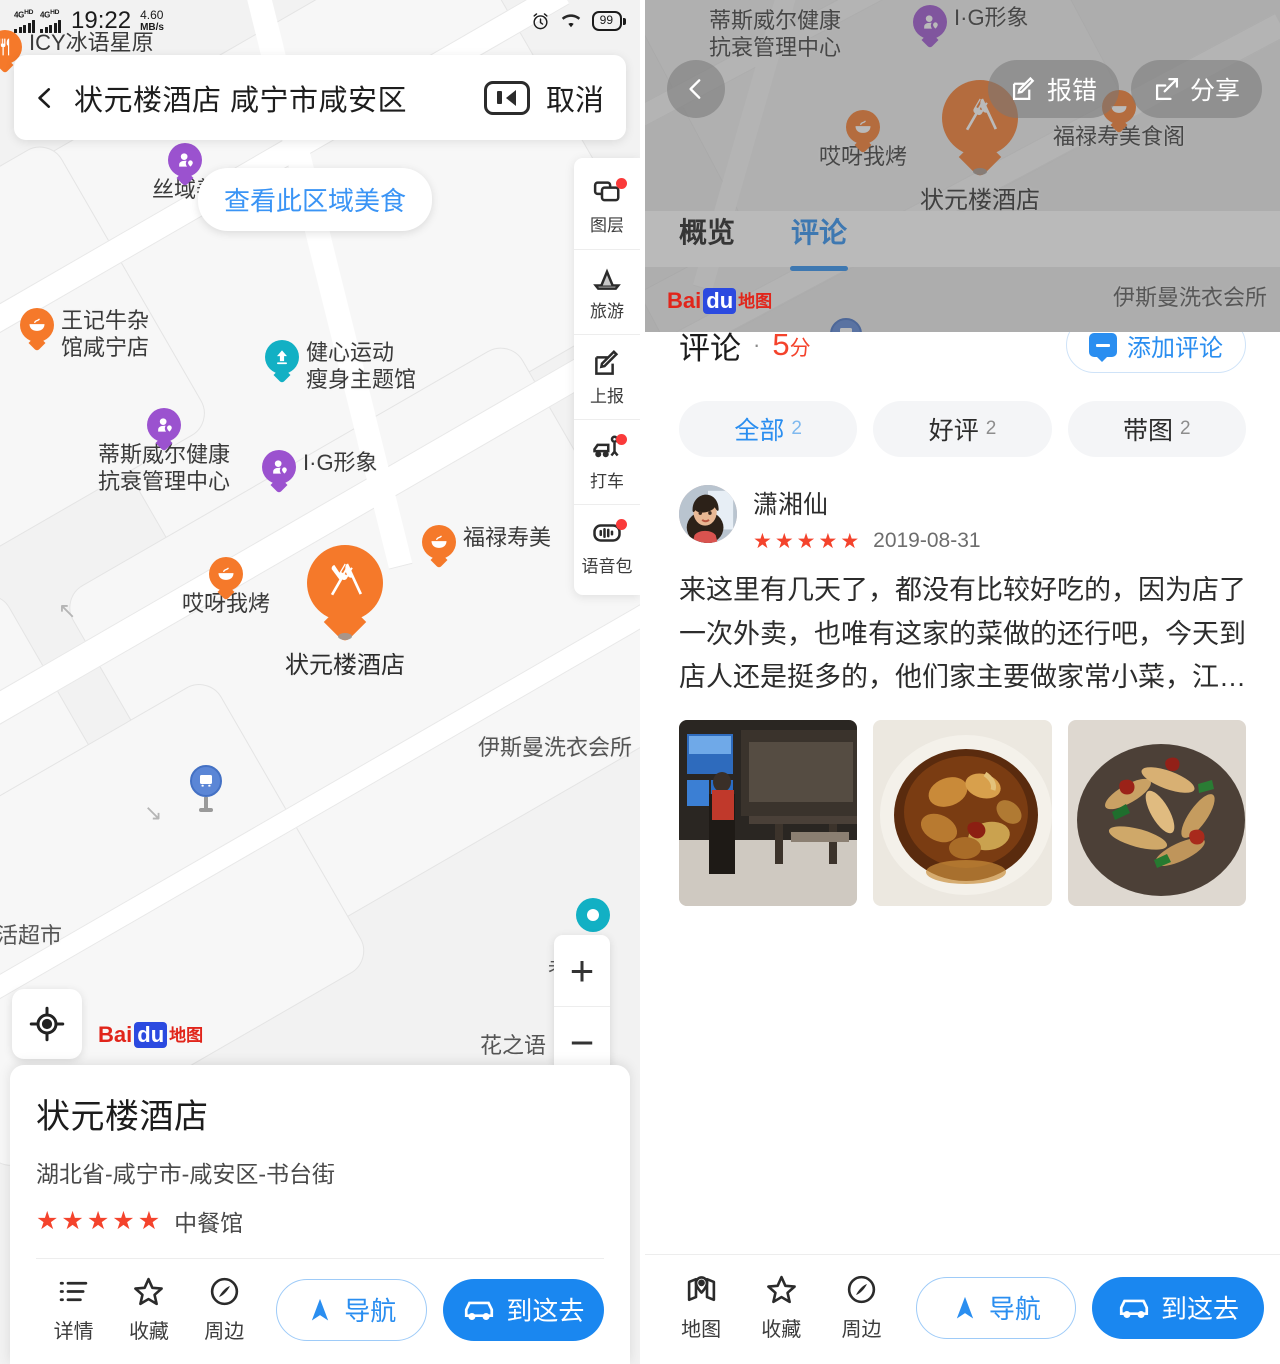  Describe the element at coordinates (513, 1045) in the screenshot. I see `map-label-flower: 花之语` at that location.